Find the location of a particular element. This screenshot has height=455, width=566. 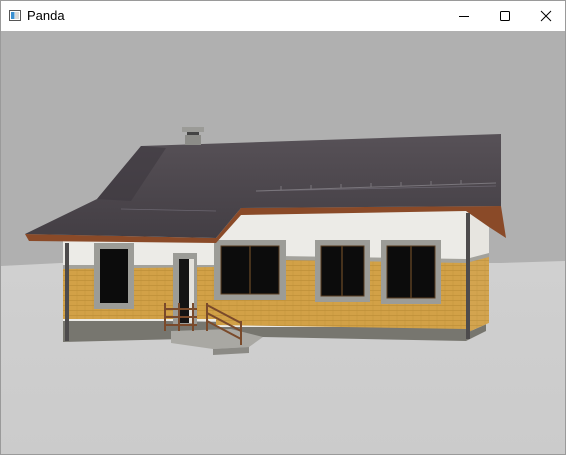

maximize-icon is located at coordinates (505, 16).